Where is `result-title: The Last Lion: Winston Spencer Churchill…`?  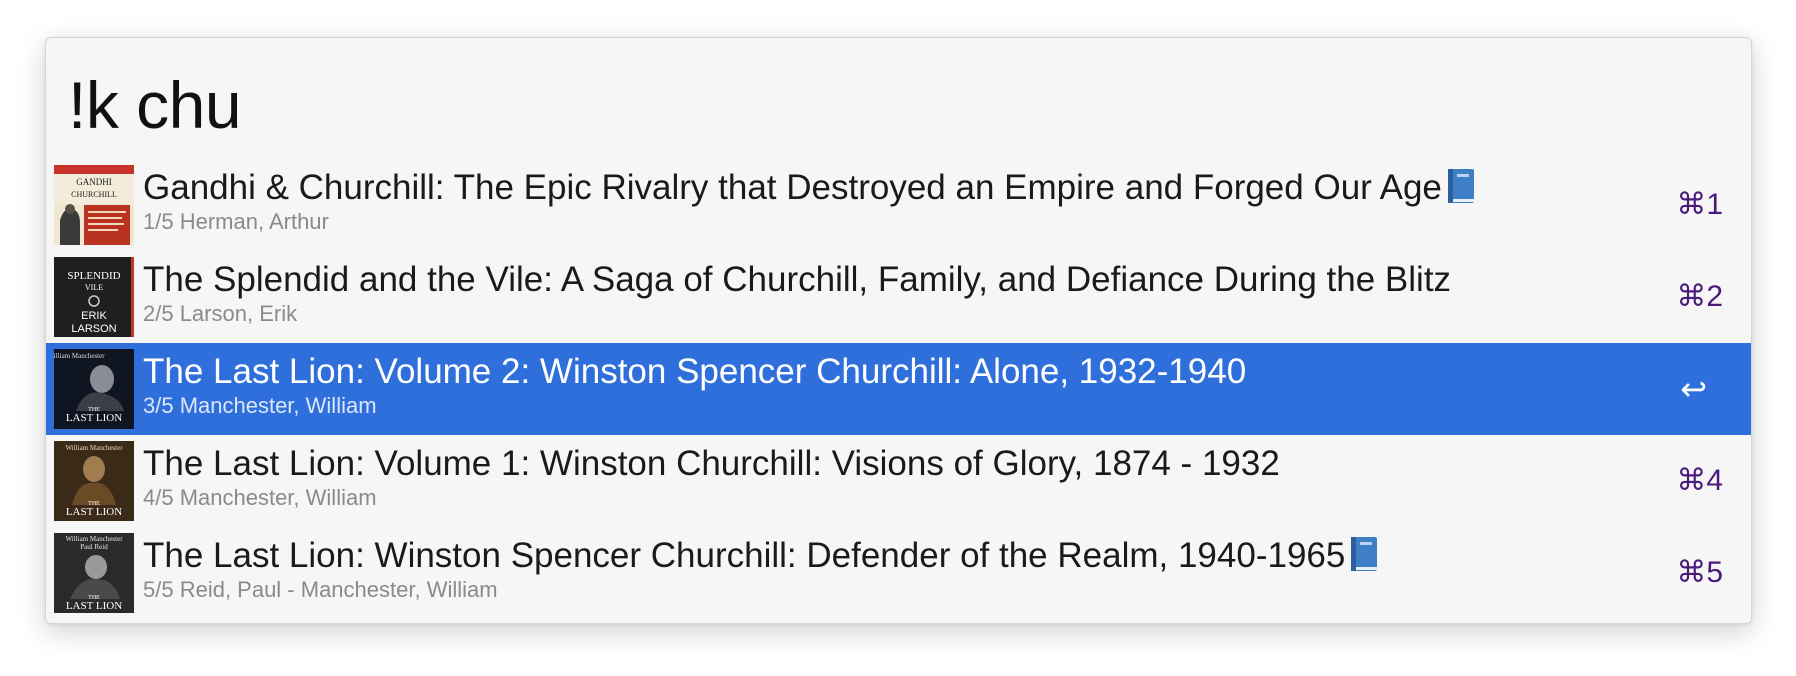
result-title: The Last Lion: Winston Spencer Churchill… is located at coordinates (744, 555).